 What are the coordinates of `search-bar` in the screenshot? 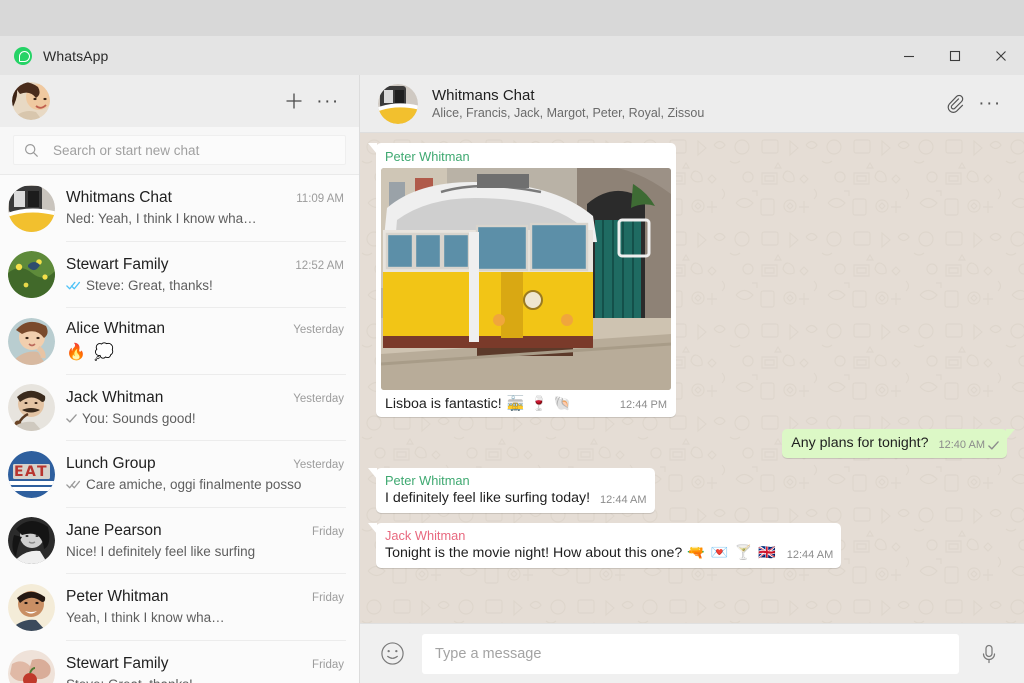 It's located at (179, 151).